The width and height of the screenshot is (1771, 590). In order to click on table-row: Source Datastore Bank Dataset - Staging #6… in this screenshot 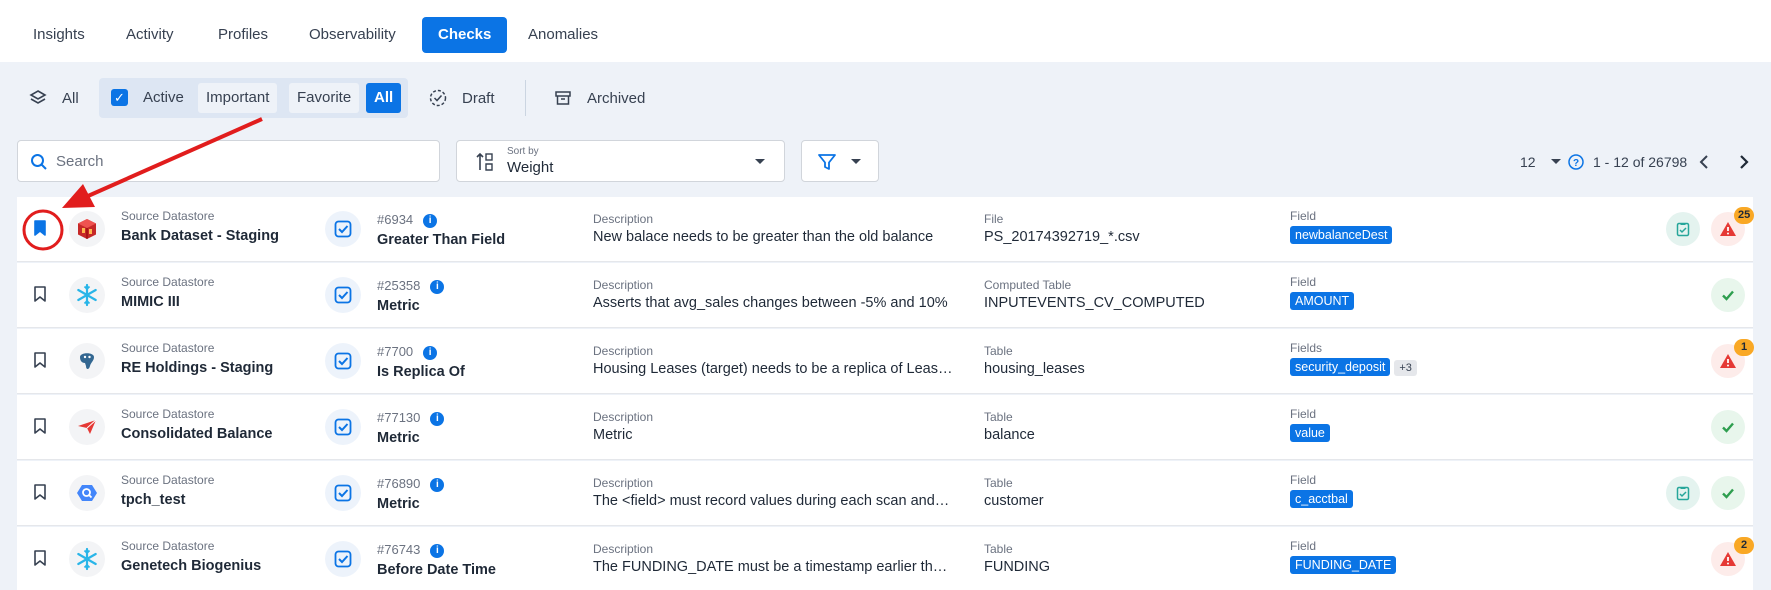, I will do `click(886, 229)`.